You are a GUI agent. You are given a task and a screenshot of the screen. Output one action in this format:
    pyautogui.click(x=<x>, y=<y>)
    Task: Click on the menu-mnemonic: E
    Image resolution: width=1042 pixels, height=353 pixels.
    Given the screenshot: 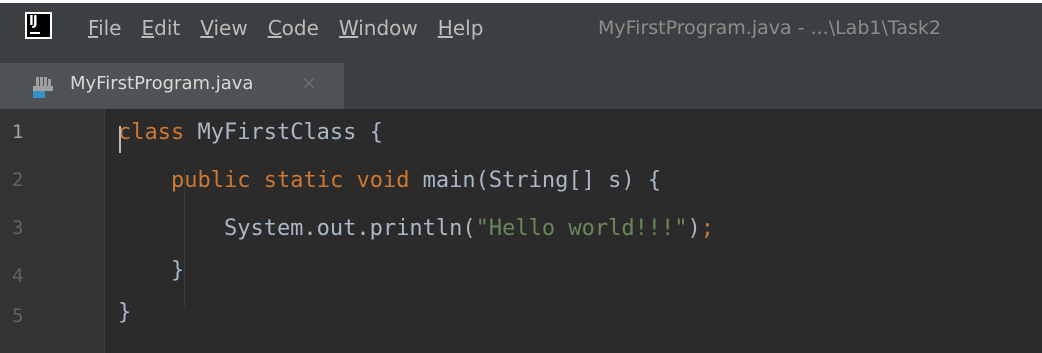 What is the action you would take?
    pyautogui.click(x=148, y=28)
    